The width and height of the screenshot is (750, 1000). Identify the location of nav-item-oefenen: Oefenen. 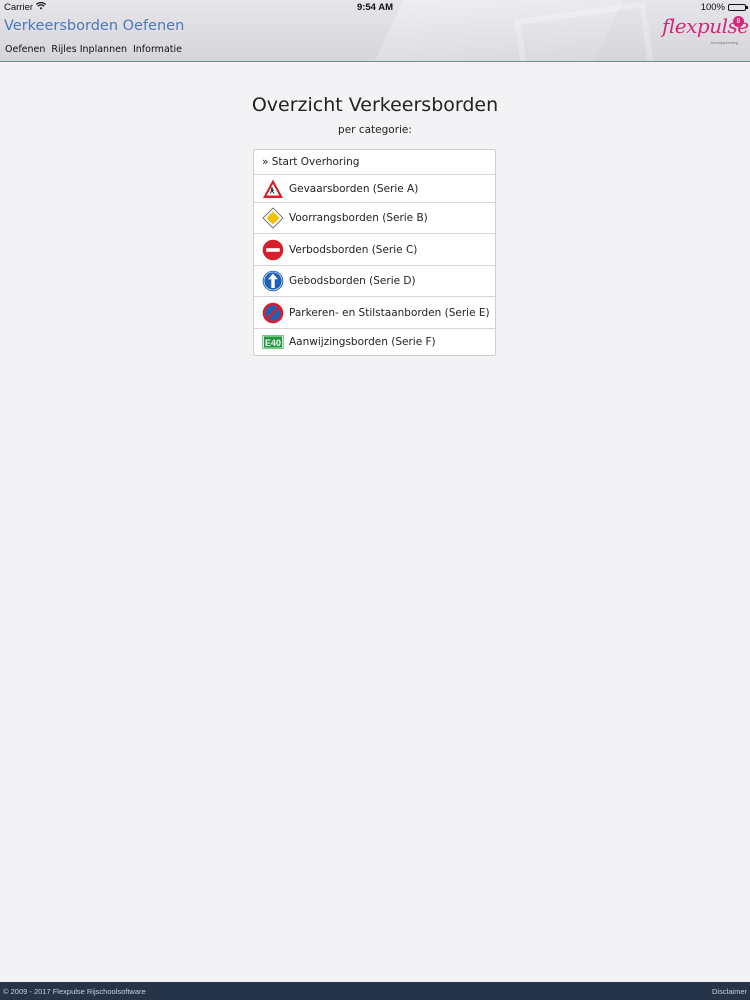
(25, 49).